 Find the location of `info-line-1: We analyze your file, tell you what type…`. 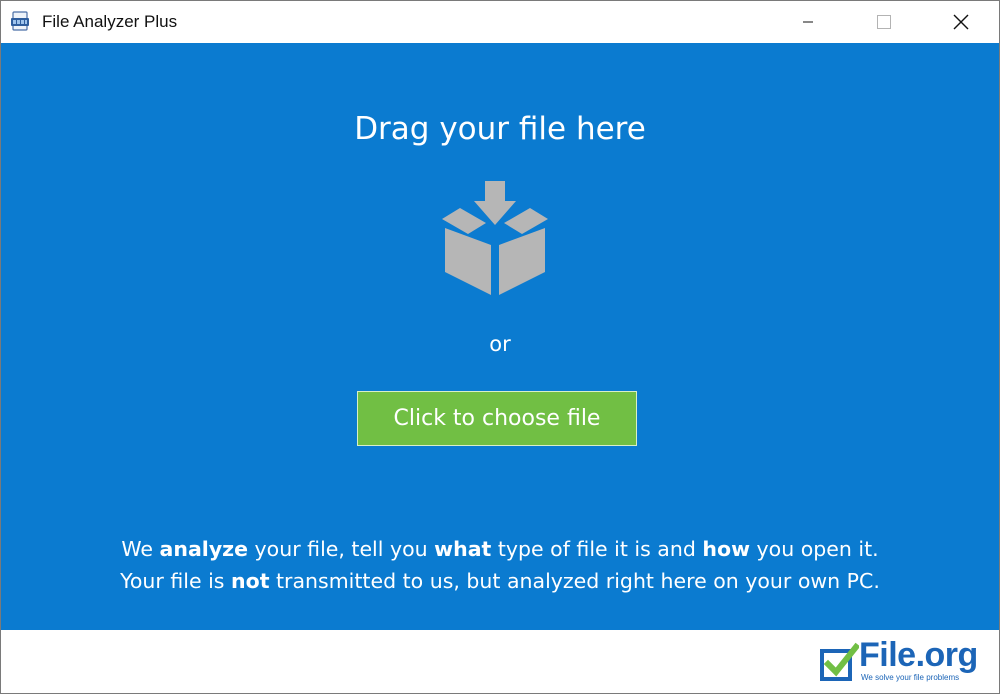

info-line-1: We analyze your file, tell you what type… is located at coordinates (500, 549).